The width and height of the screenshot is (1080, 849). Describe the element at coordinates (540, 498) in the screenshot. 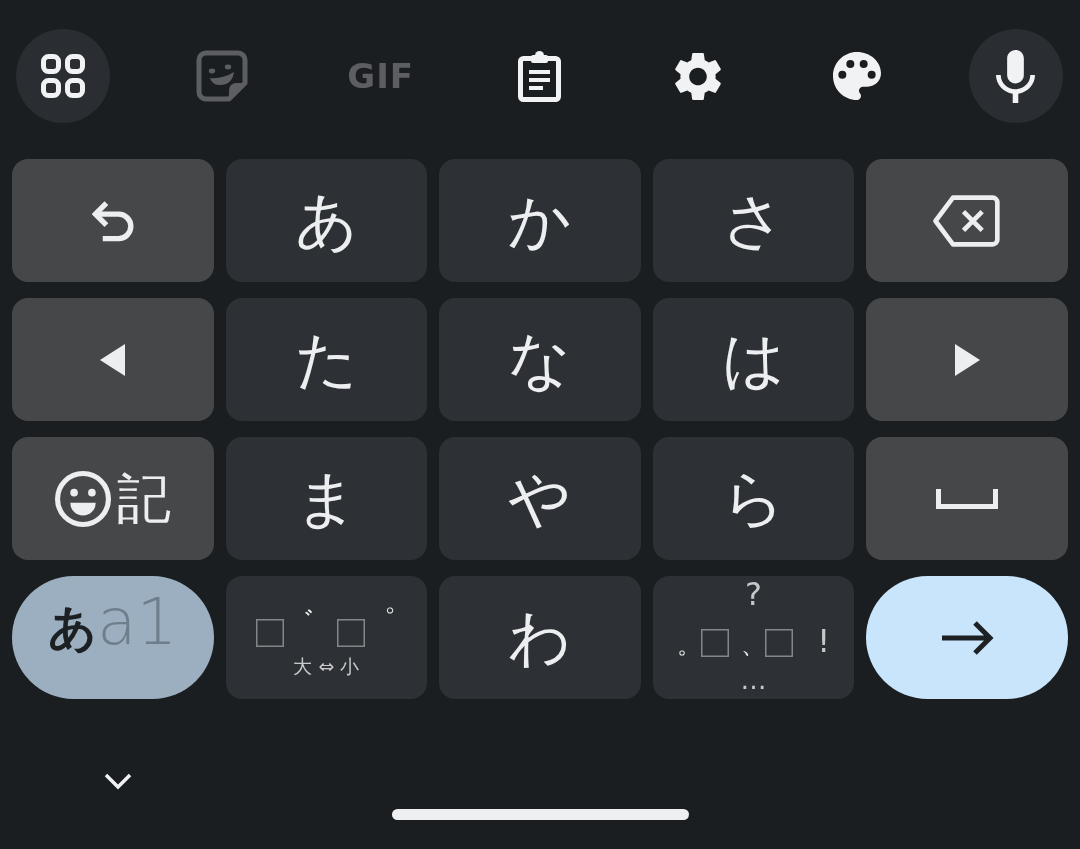

I see `kana-key: や` at that location.